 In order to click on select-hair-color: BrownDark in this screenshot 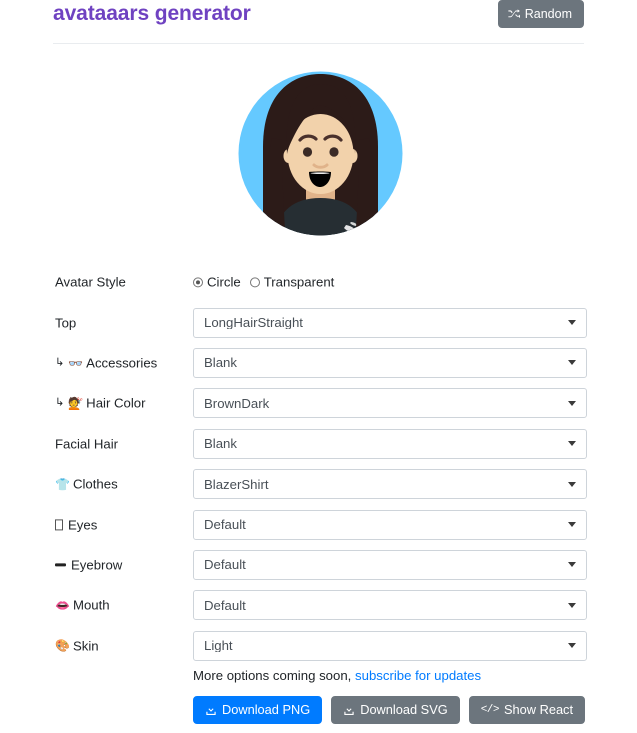, I will do `click(390, 403)`.